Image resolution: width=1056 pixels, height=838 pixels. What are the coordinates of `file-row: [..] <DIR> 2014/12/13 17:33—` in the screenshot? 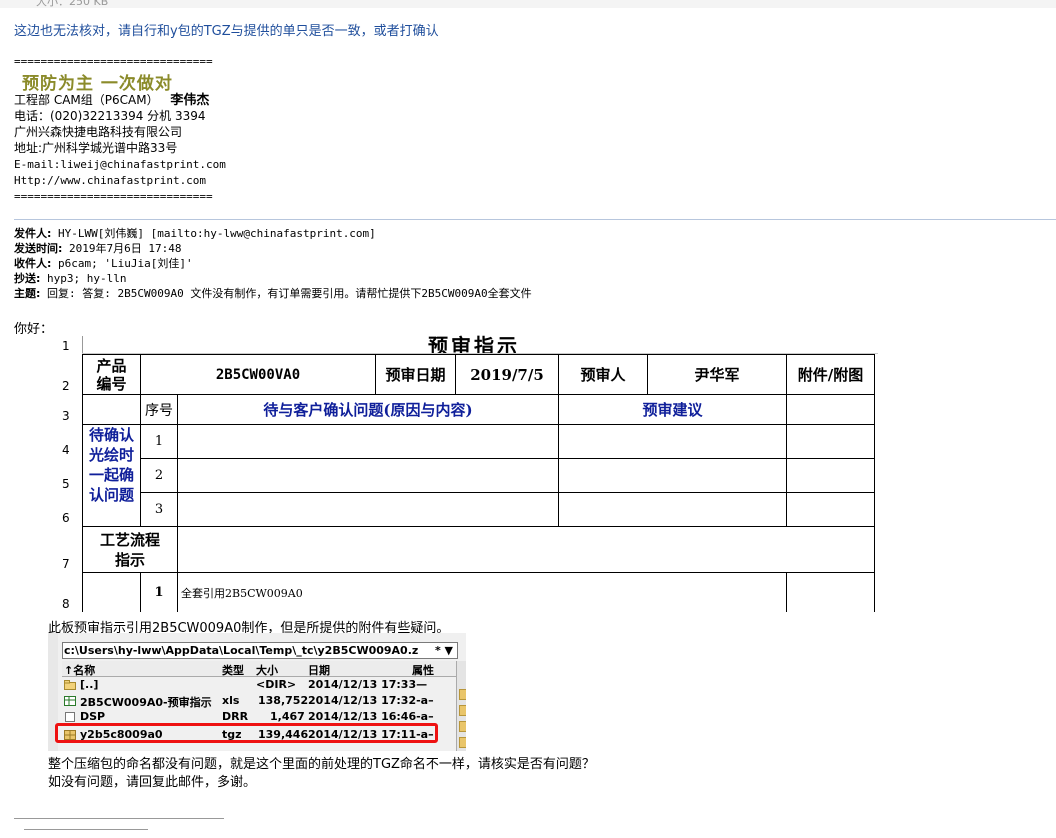 It's located at (262, 685).